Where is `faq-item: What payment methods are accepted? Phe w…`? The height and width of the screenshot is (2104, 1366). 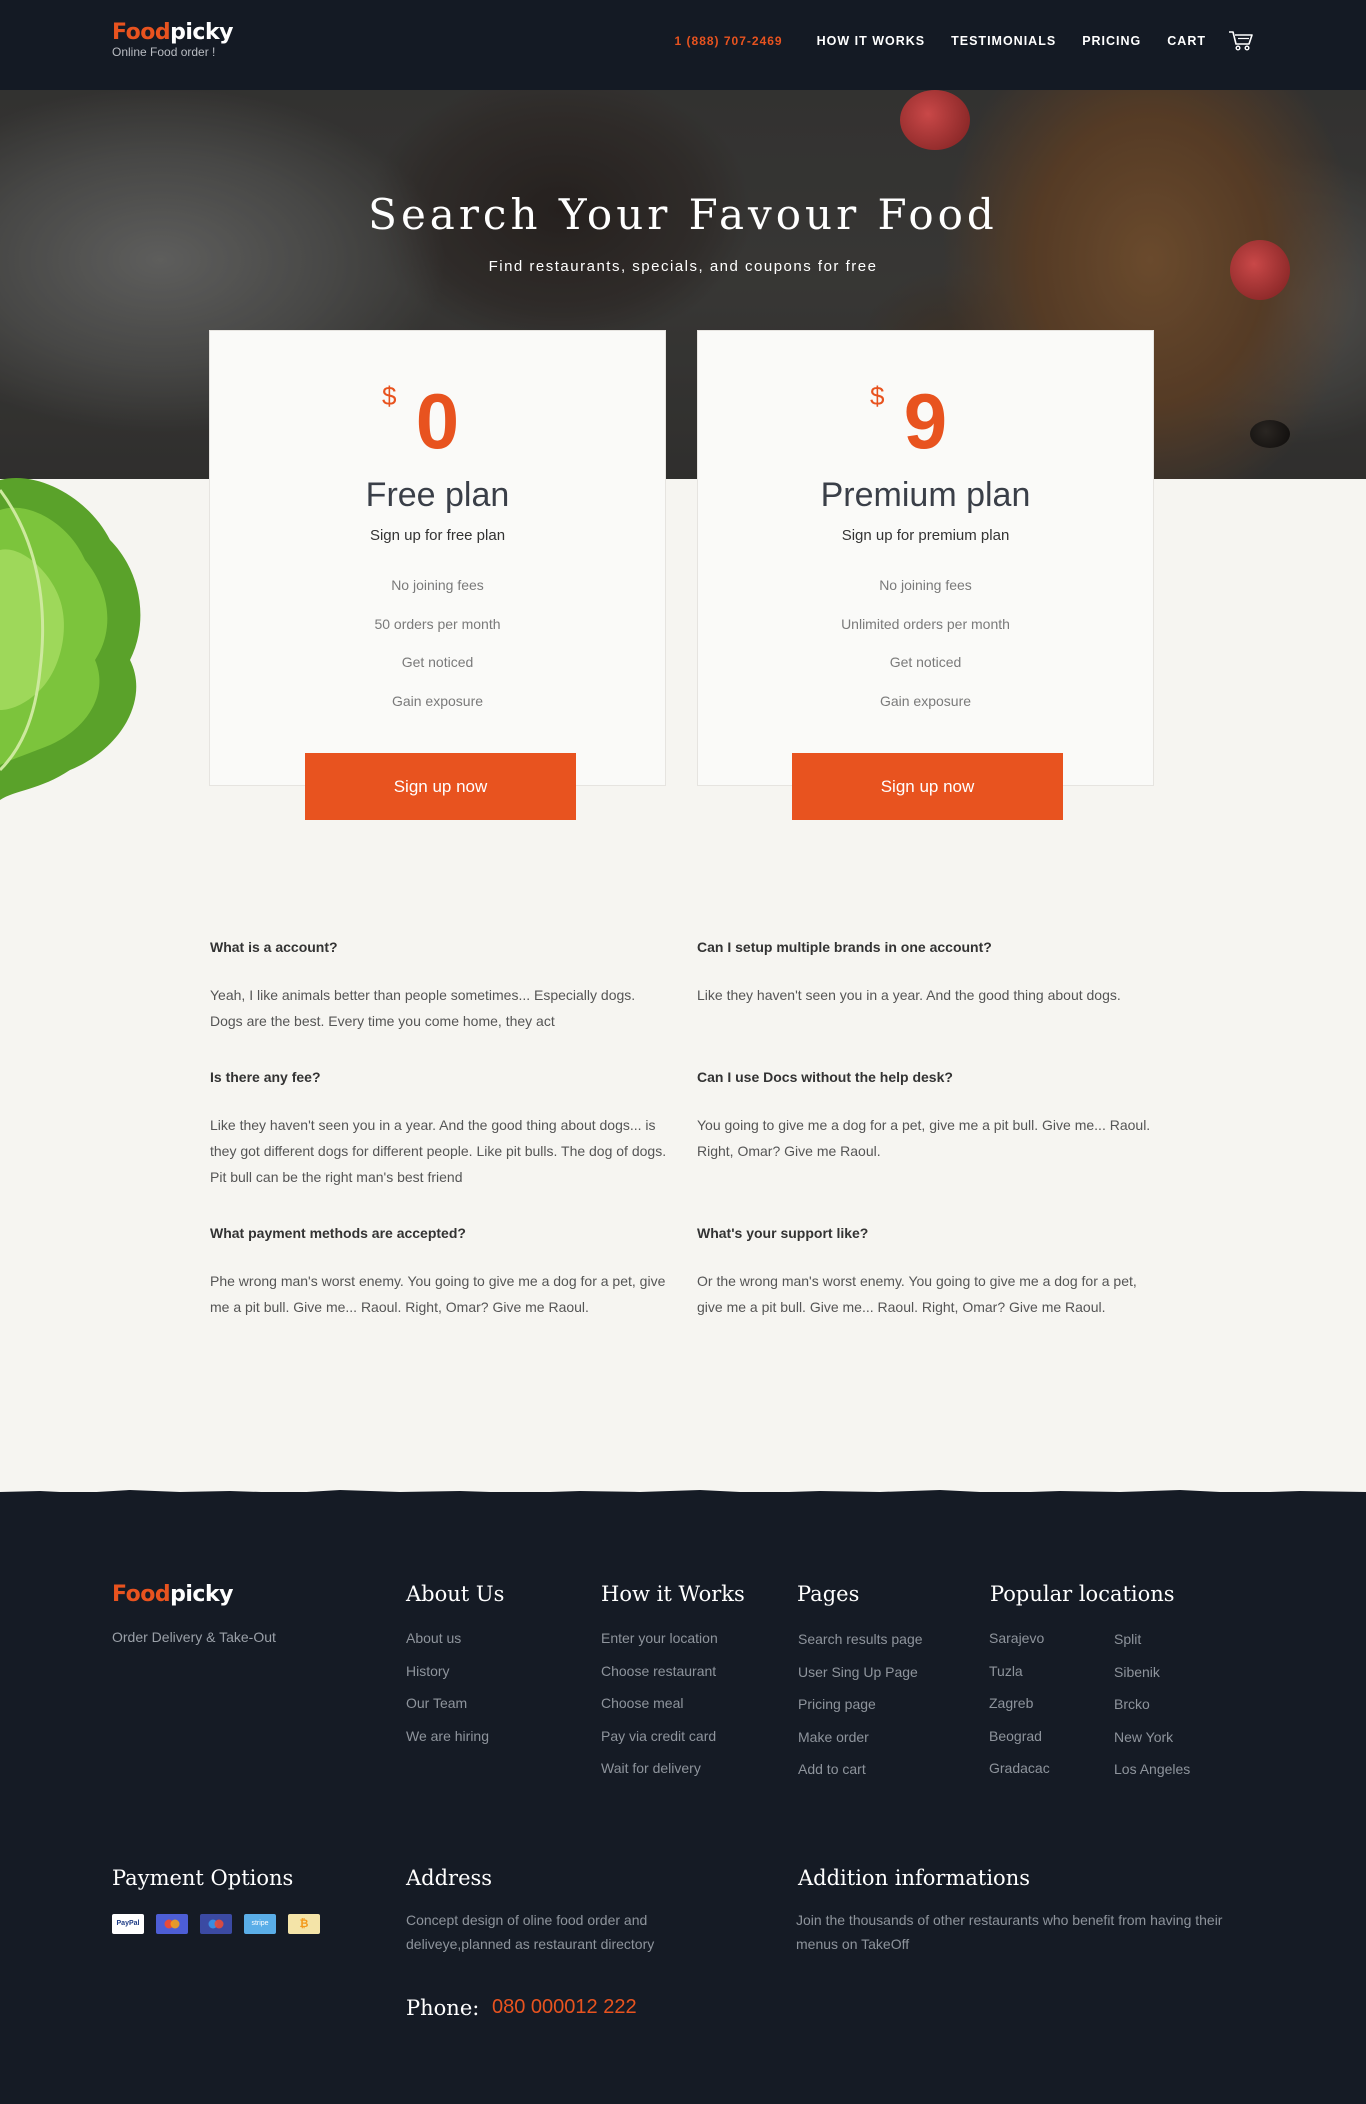 faq-item: What payment methods are accepted? Phe w… is located at coordinates (440, 1268).